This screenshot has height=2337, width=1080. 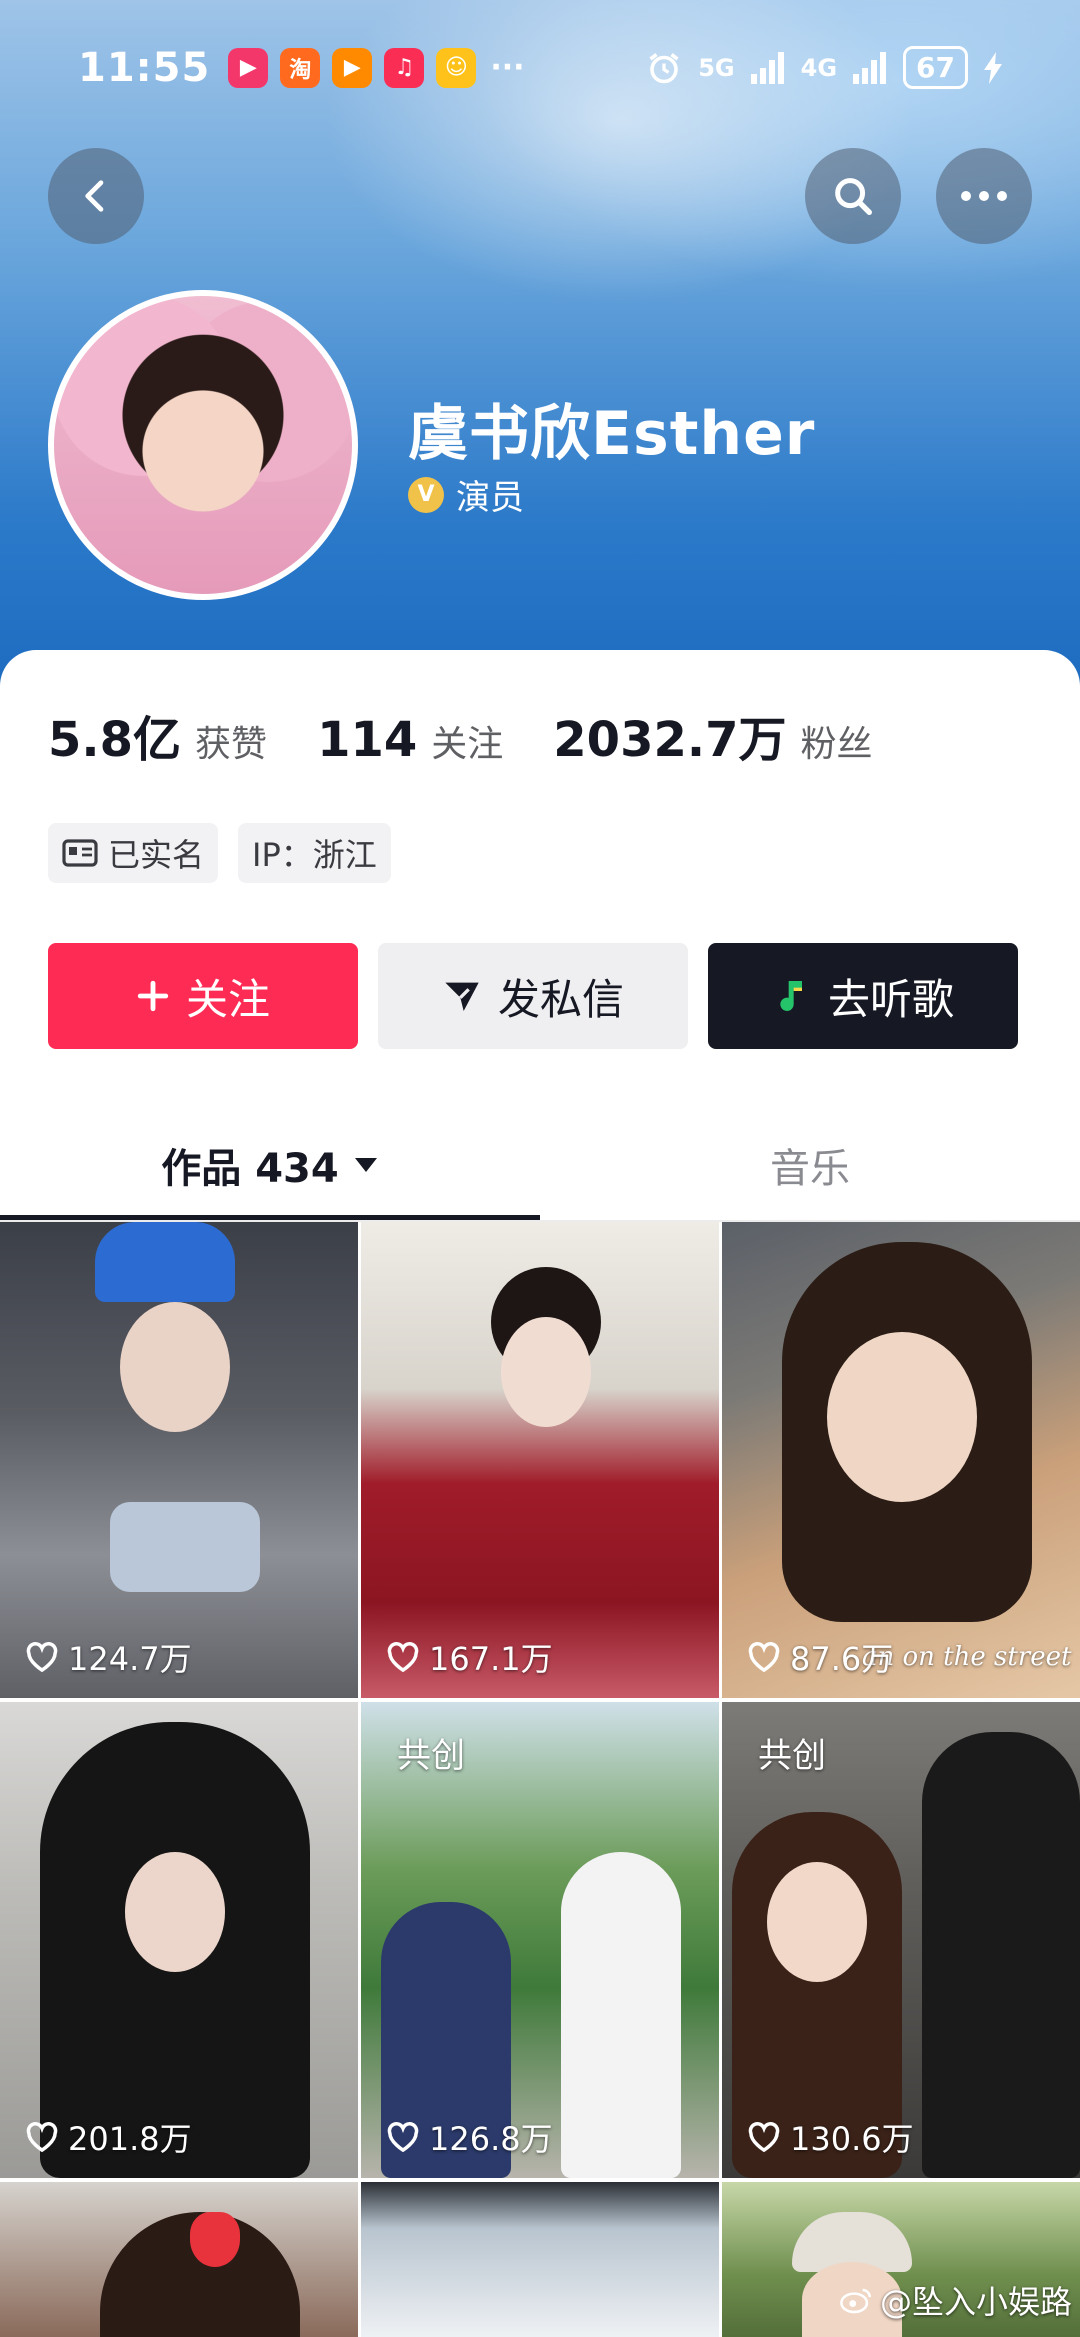 I want to click on post-thumbnail: 201.8万, so click(x=179, y=1940).